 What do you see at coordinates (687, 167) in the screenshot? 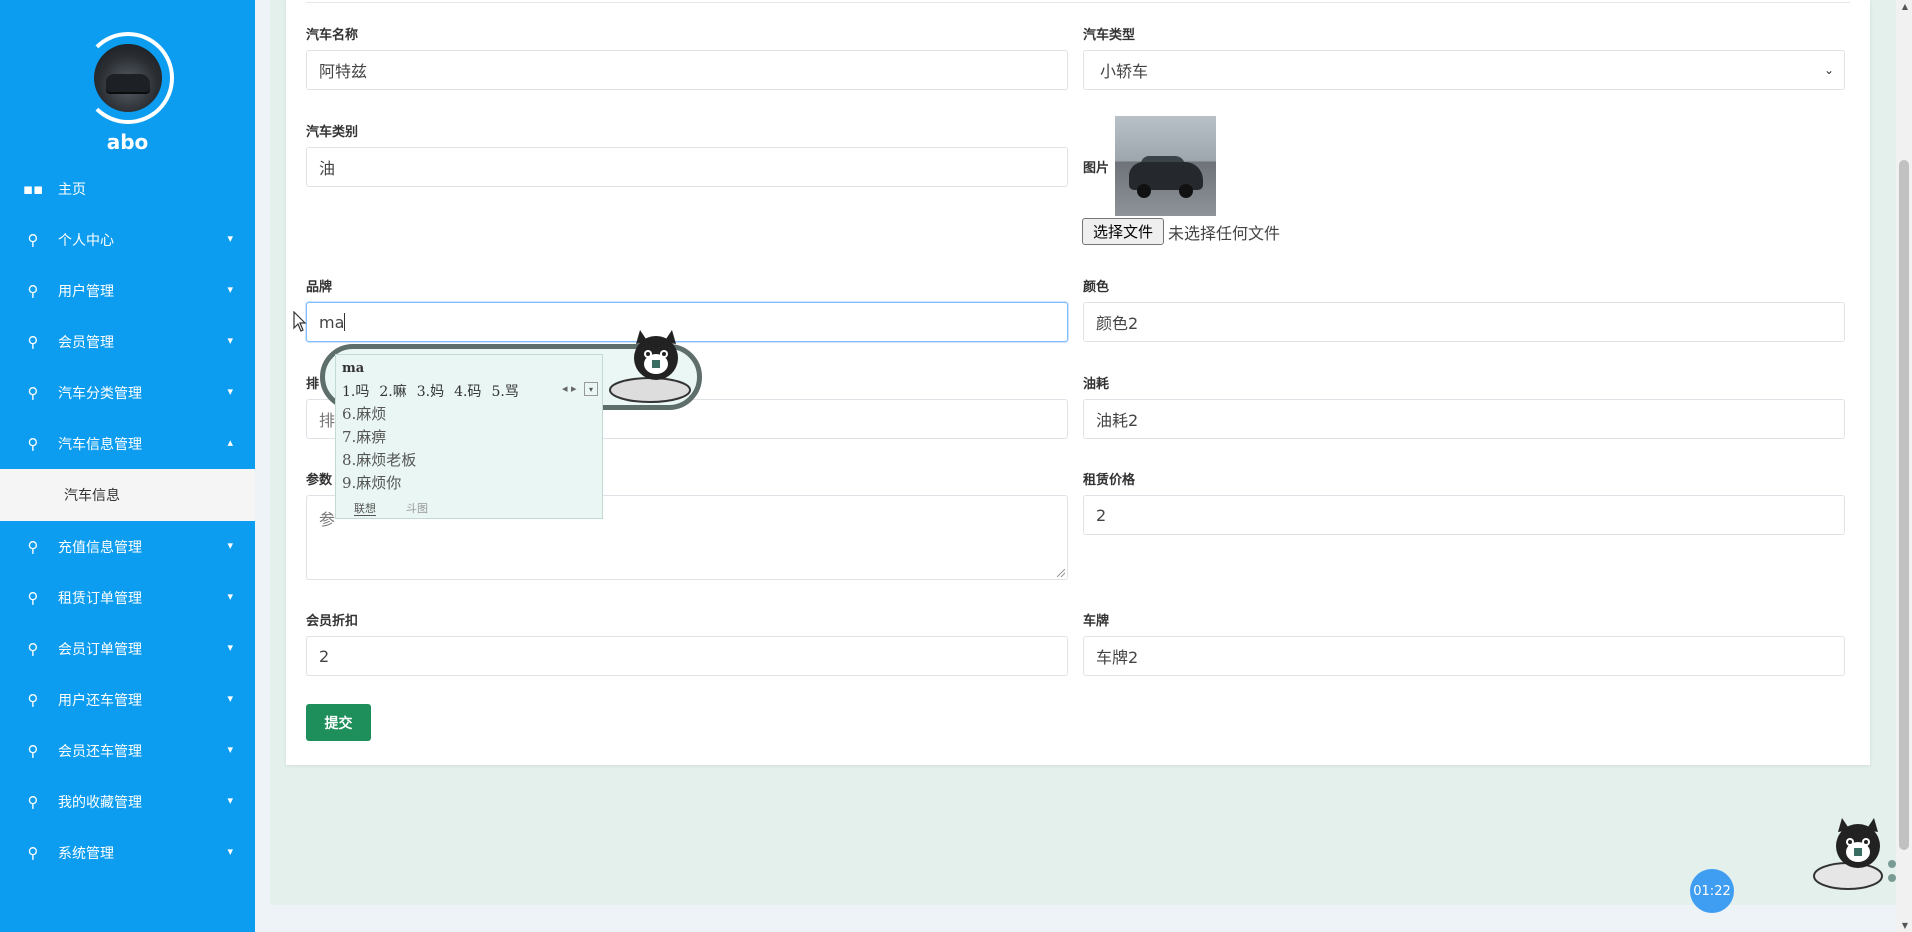
I see `car-category-input: 油` at bounding box center [687, 167].